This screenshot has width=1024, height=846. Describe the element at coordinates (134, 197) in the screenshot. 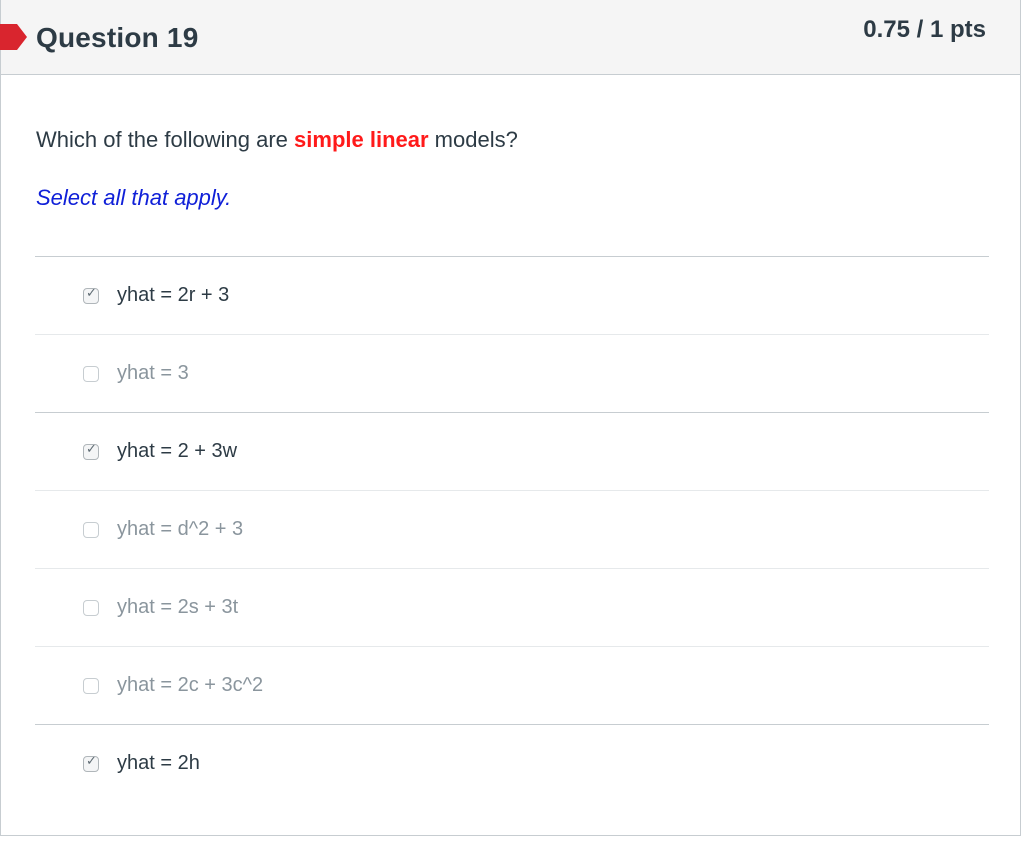

I see `question-instruction: Select all that apply.` at that location.